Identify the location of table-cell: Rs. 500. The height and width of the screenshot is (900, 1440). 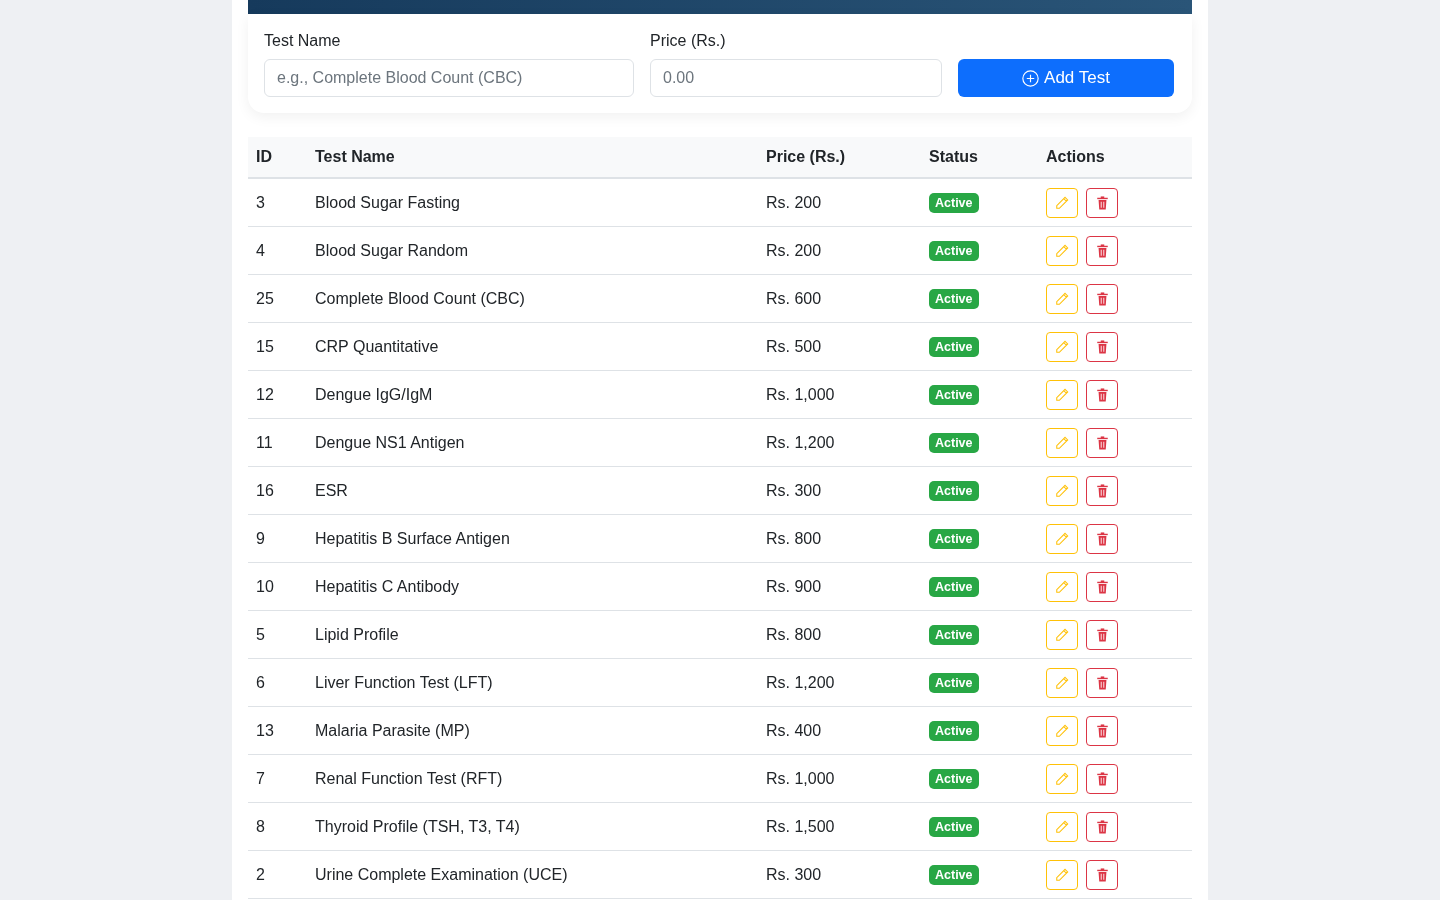
(839, 346).